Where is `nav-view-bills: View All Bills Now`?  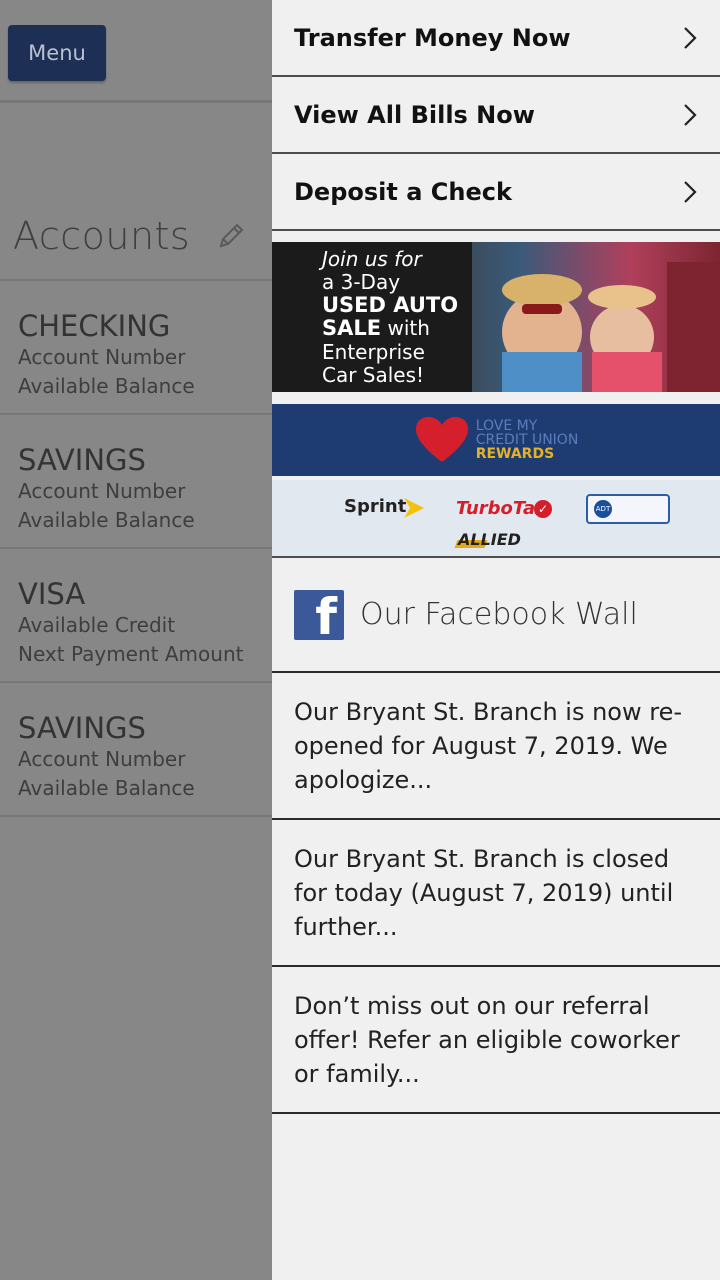 nav-view-bills: View All Bills Now is located at coordinates (496, 115).